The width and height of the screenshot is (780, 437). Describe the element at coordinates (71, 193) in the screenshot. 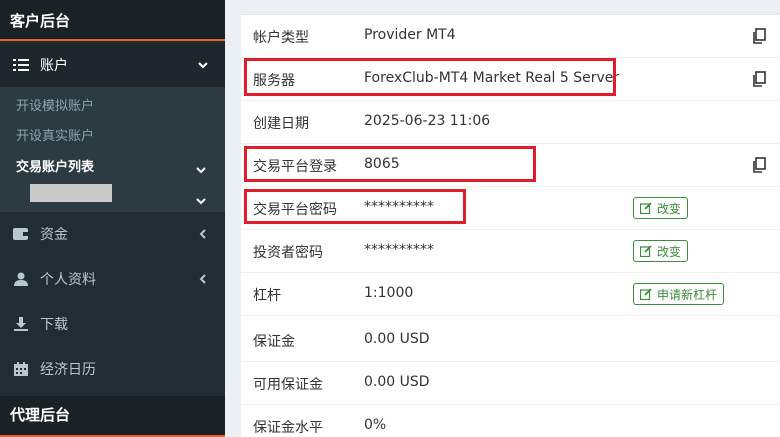

I see `redacted-account-item` at that location.